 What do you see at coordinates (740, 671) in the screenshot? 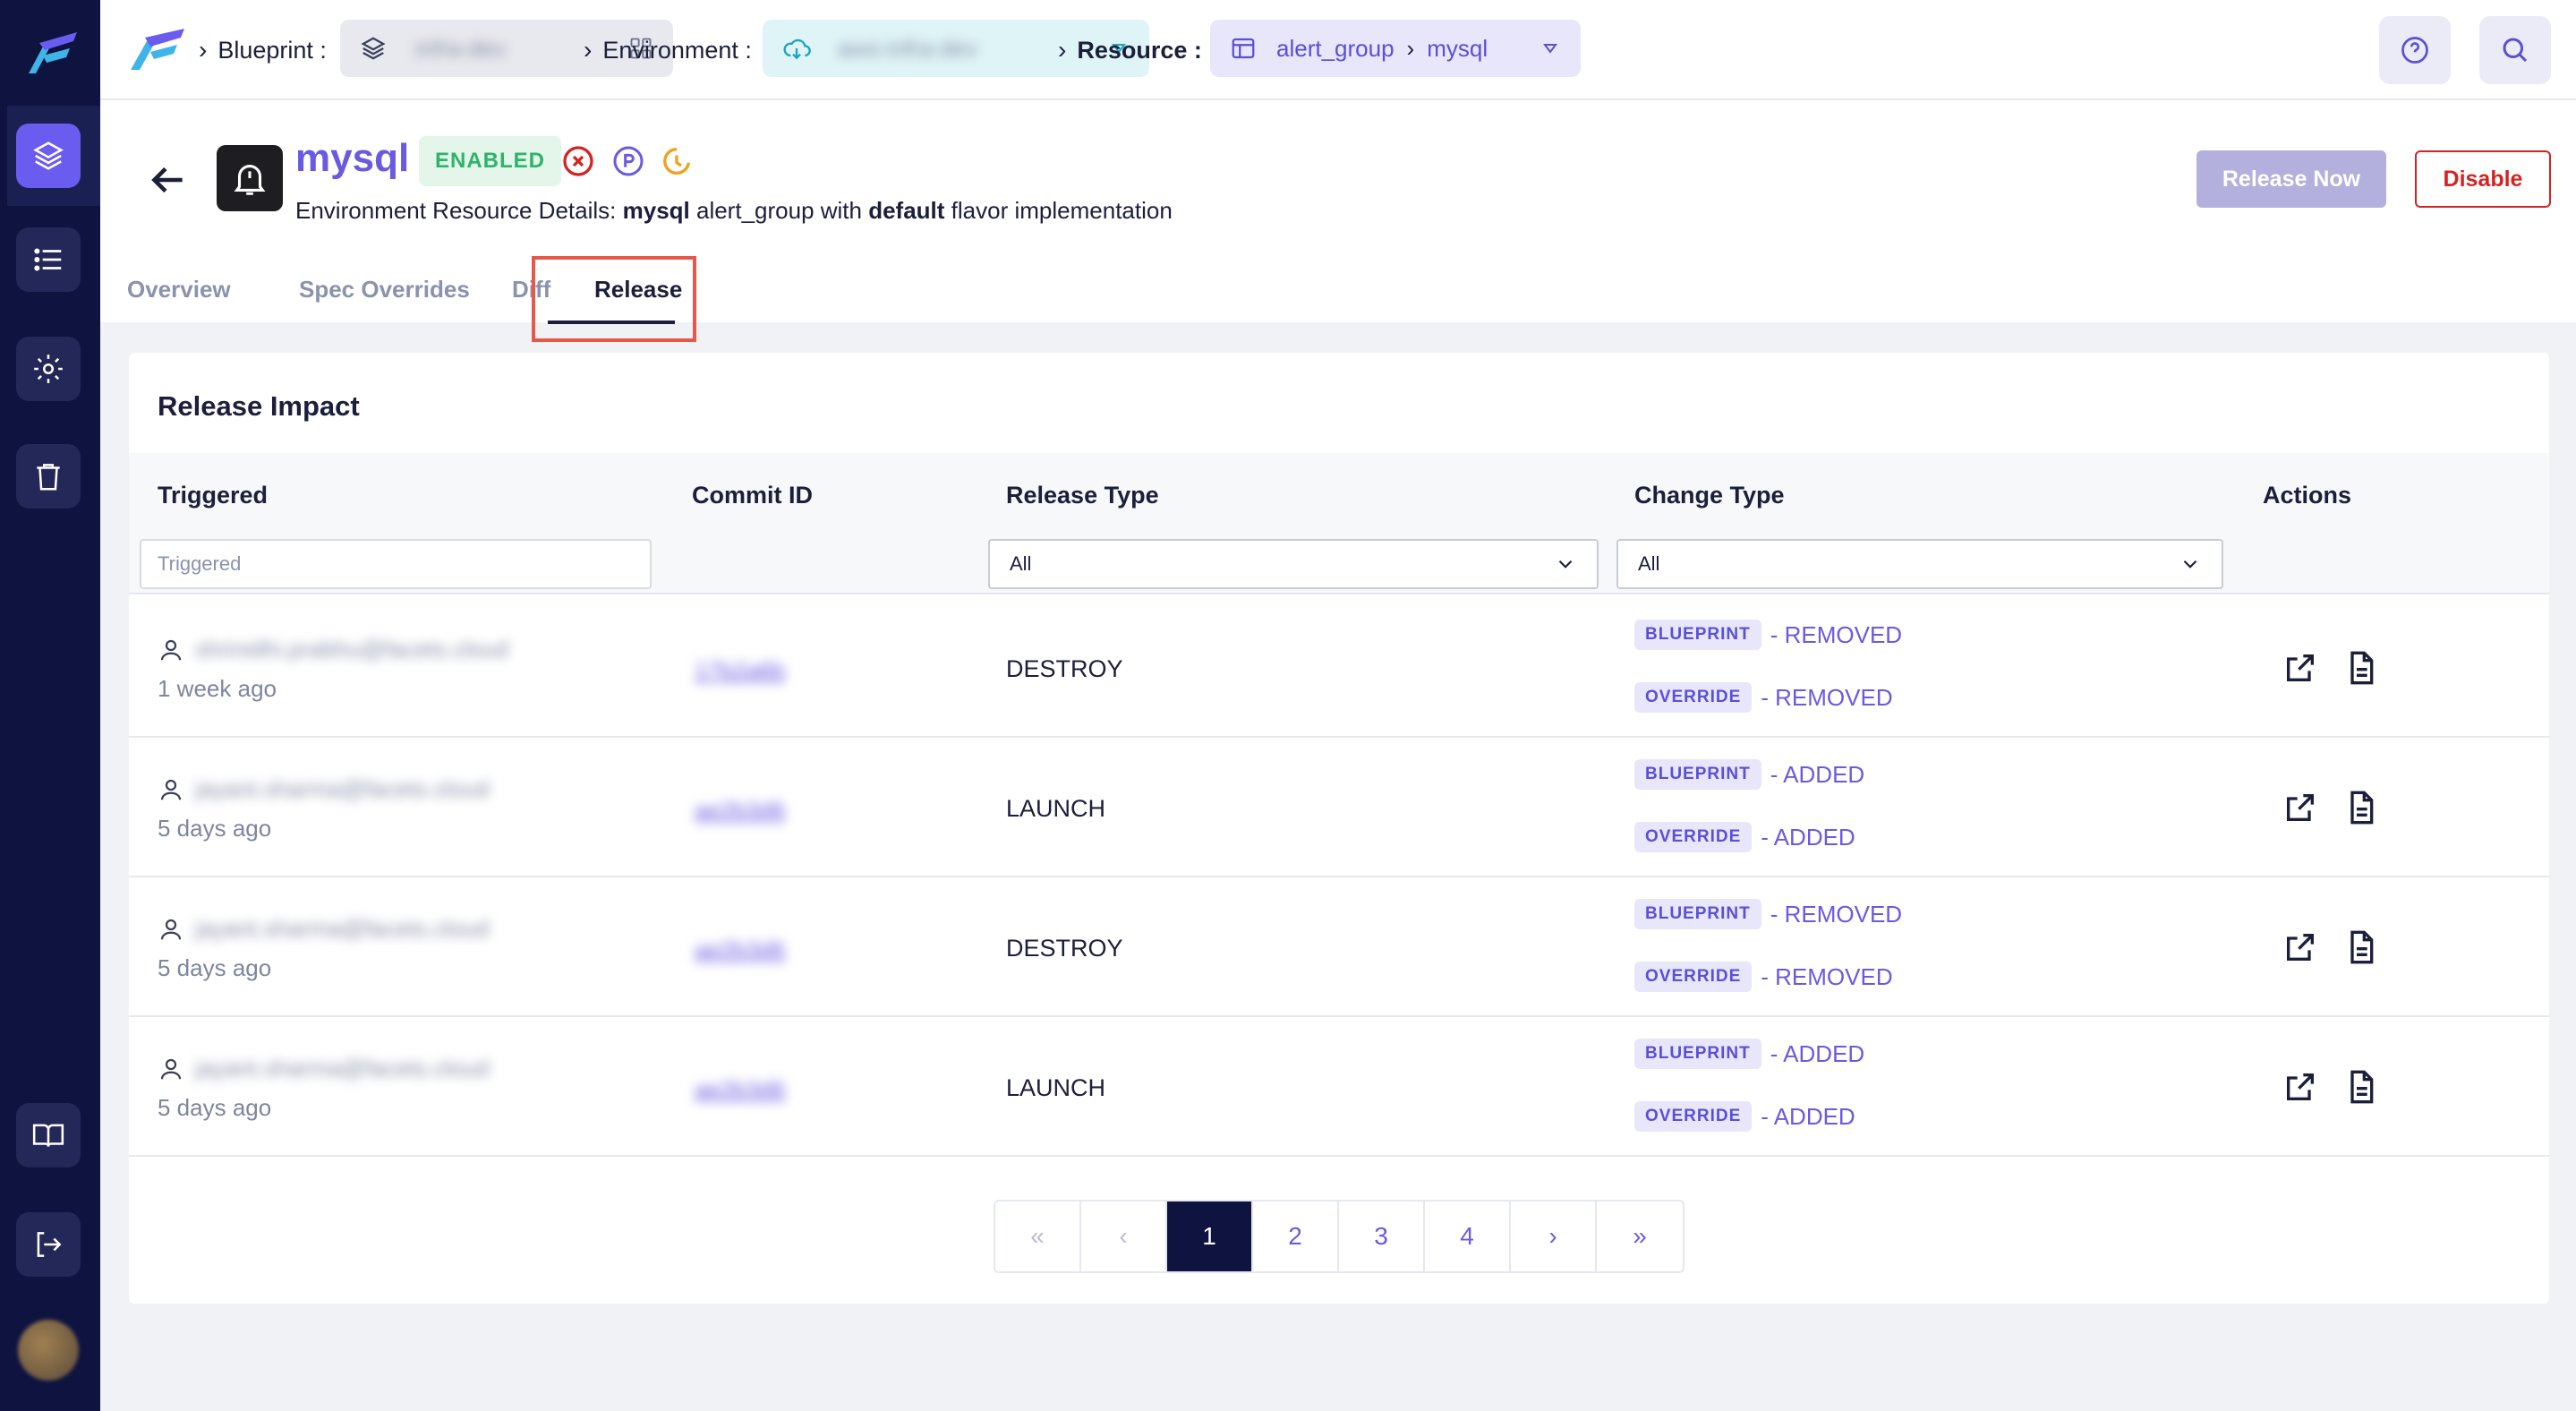
I see `commit-link: 17b2a6b` at bounding box center [740, 671].